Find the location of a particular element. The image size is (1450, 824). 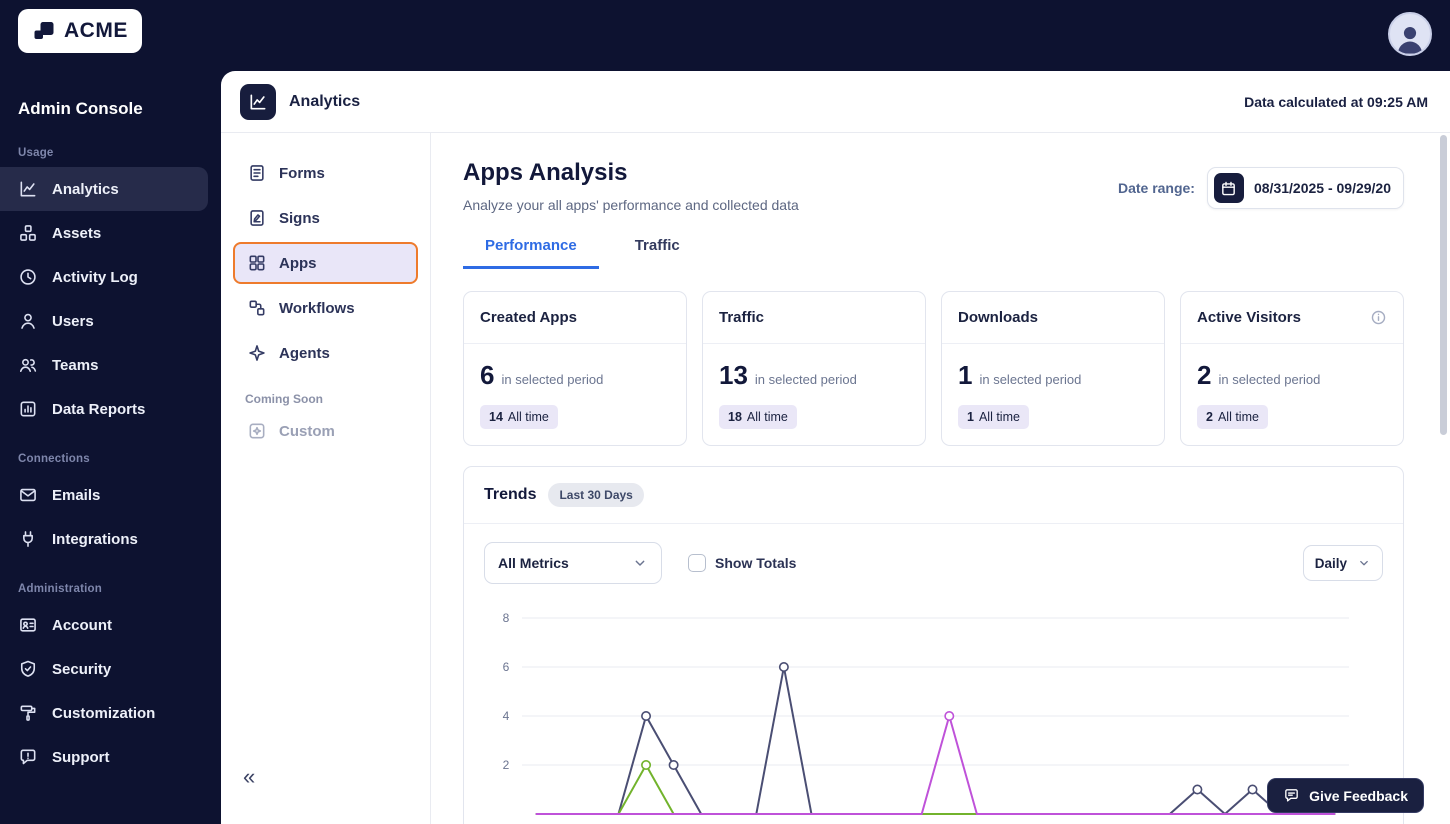

sidebar-item-support: Support is located at coordinates (104, 757).